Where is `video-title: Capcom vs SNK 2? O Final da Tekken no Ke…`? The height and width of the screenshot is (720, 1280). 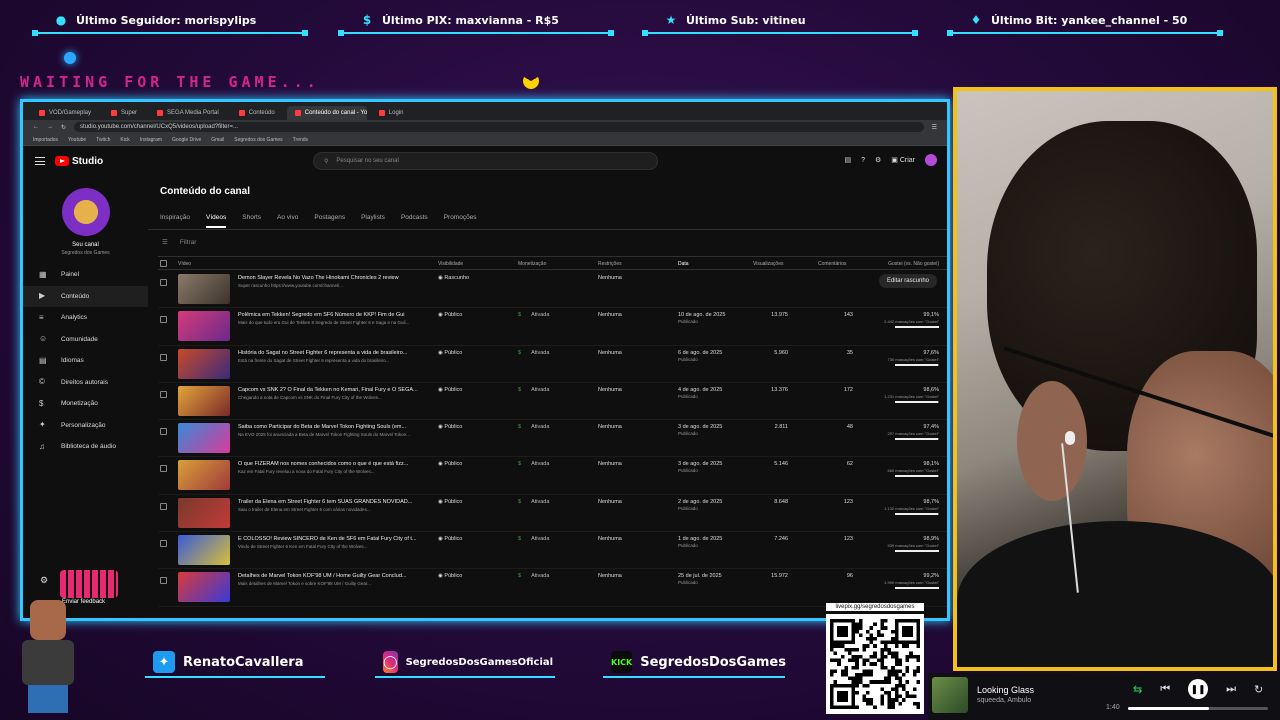
video-title: Capcom vs SNK 2? O Final da Tekken no Ke… is located at coordinates (328, 390).